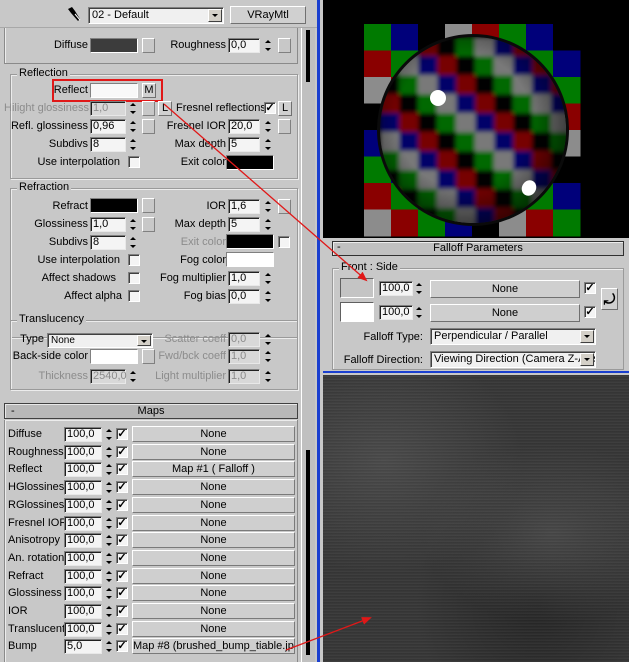 Image resolution: width=629 pixels, height=662 pixels. What do you see at coordinates (513, 336) in the screenshot?
I see `falloff-type-dropdown: Perpendicular / Parallel` at bounding box center [513, 336].